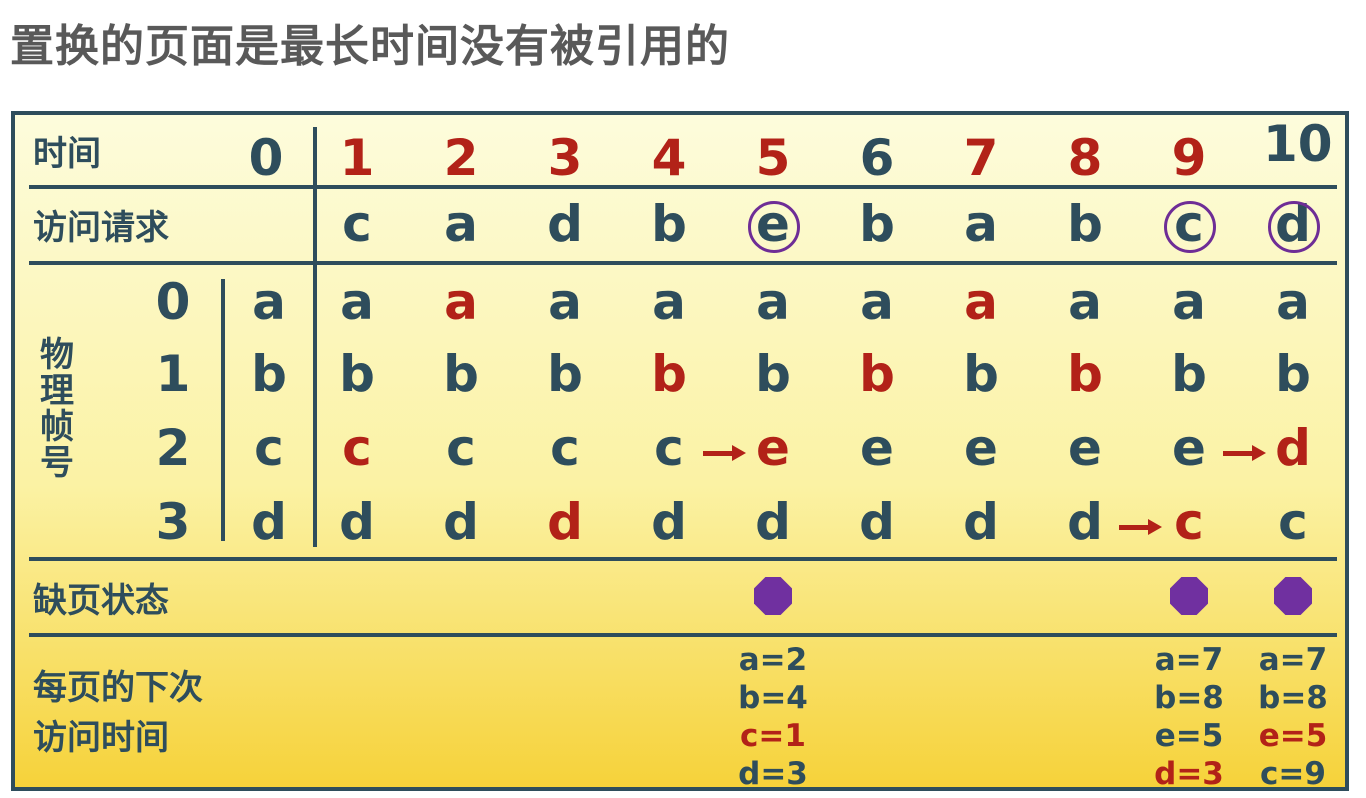 This screenshot has height=798, width=1366. What do you see at coordinates (683, 263) in the screenshot?
I see `divider-request` at bounding box center [683, 263].